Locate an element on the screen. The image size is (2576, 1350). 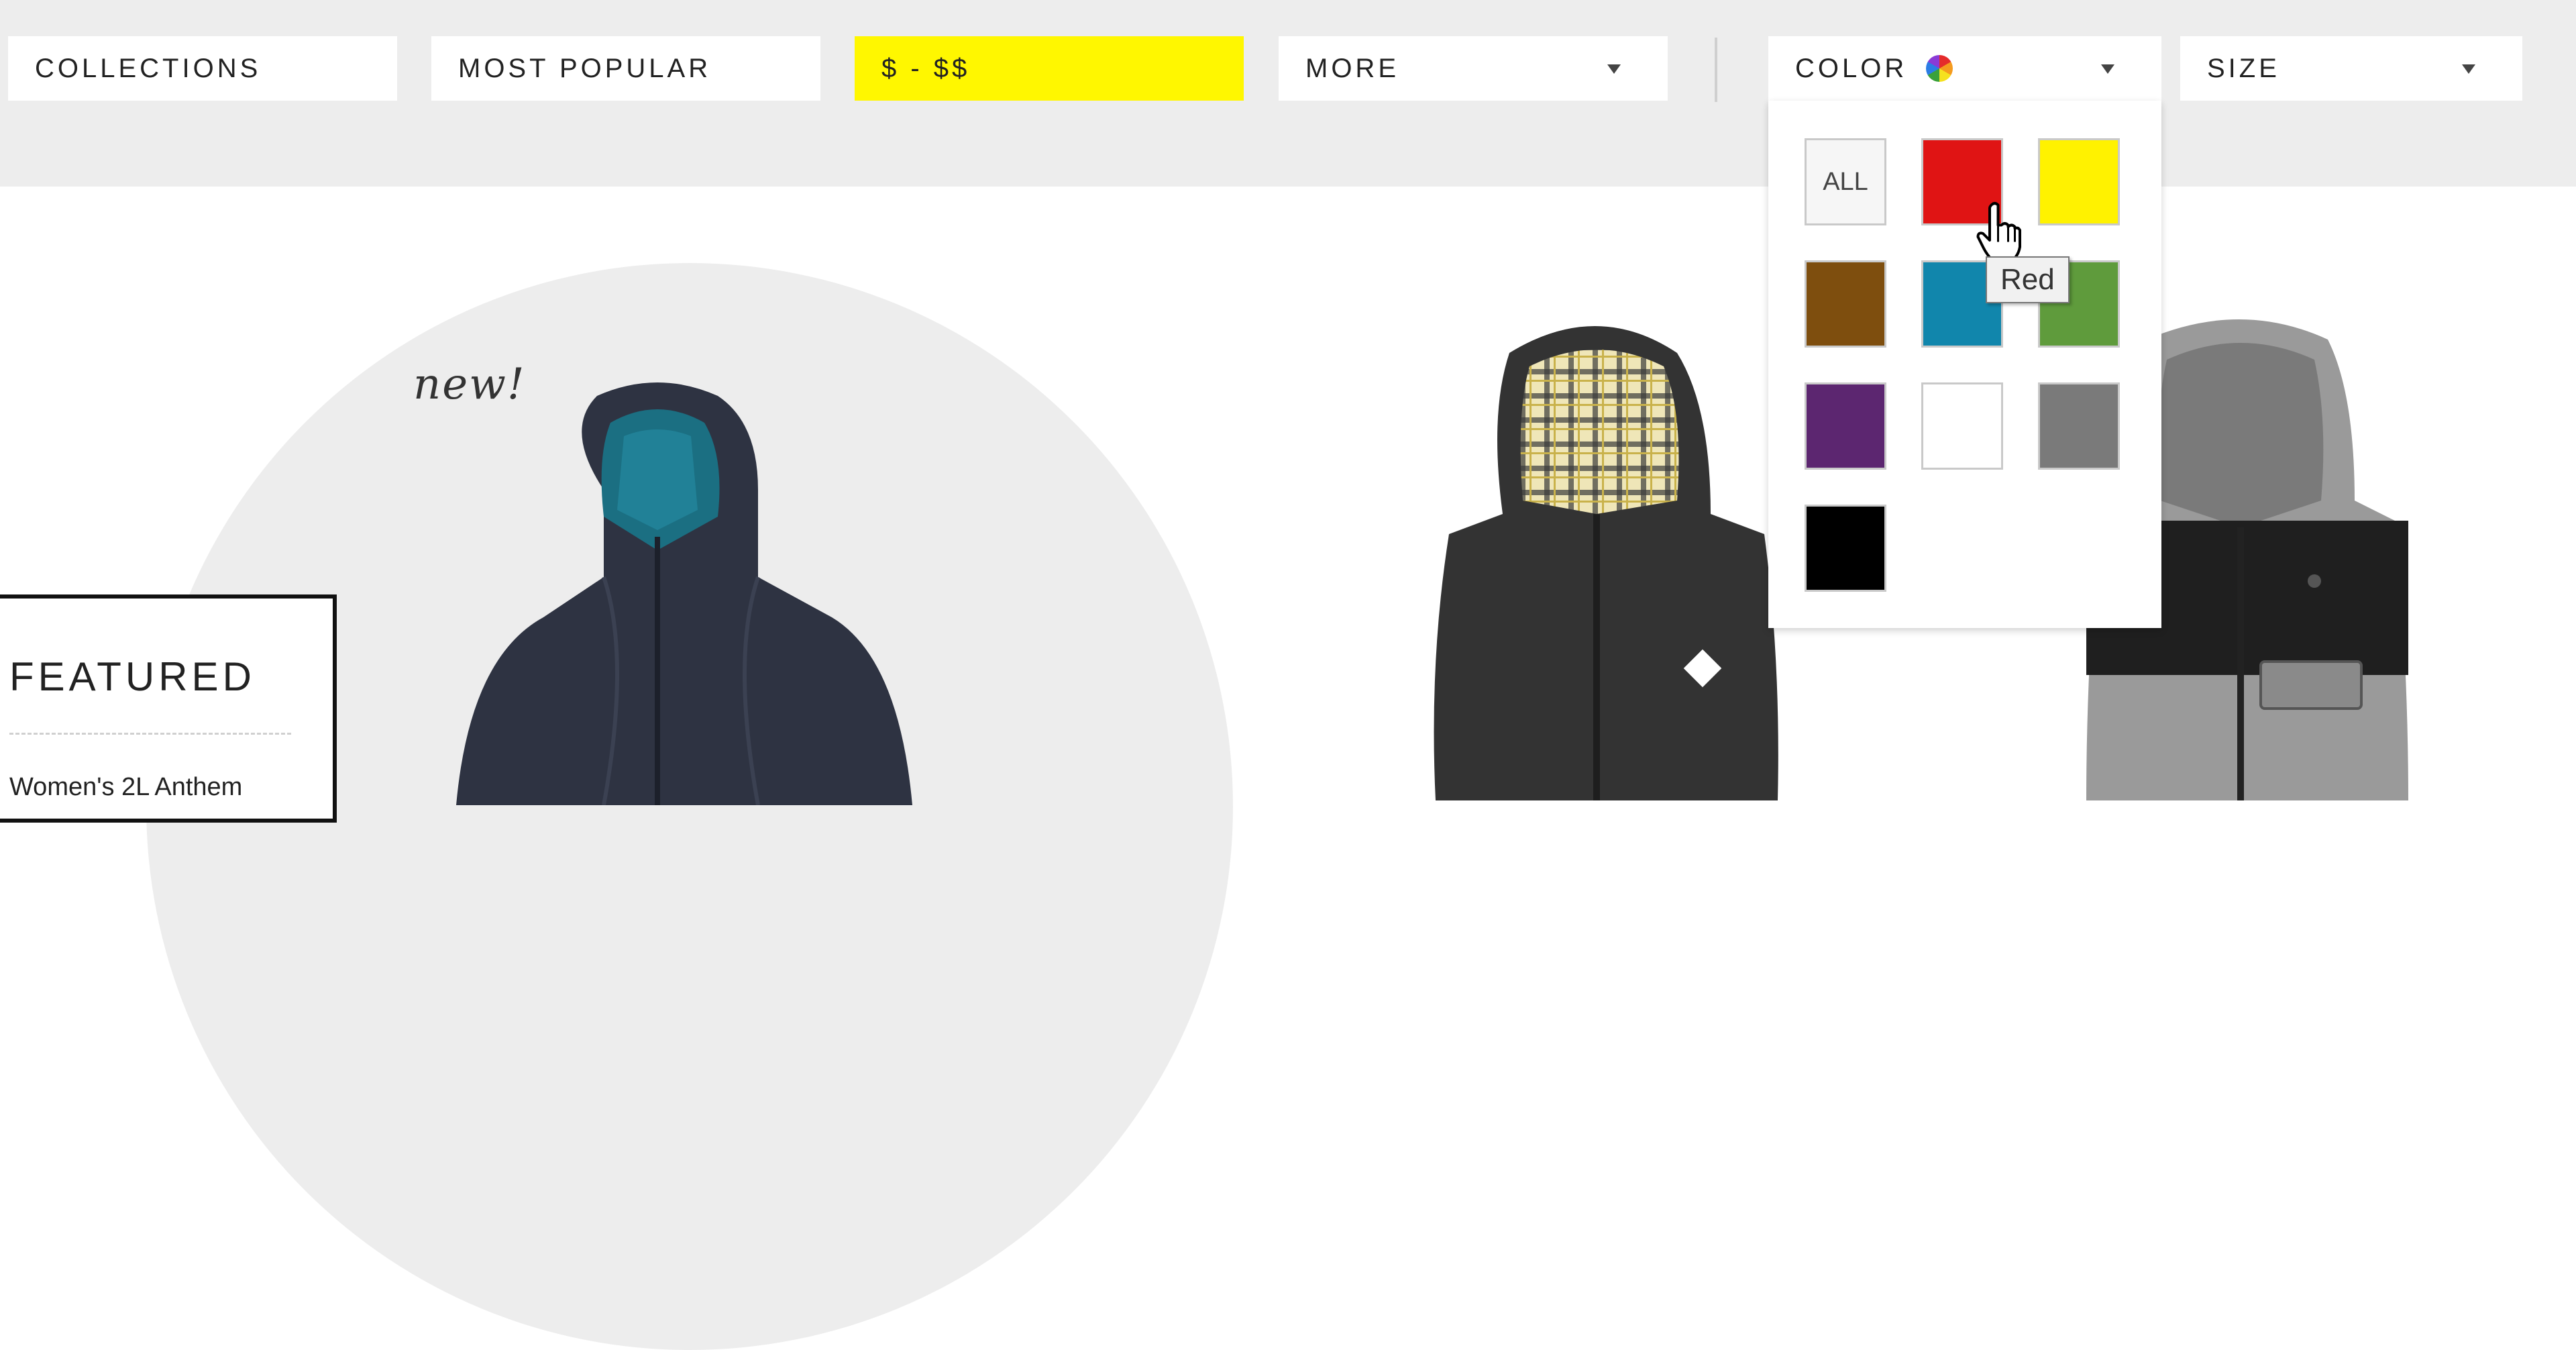
featured-item-link: Women's 2L Anthem is located at coordinates (125, 787).